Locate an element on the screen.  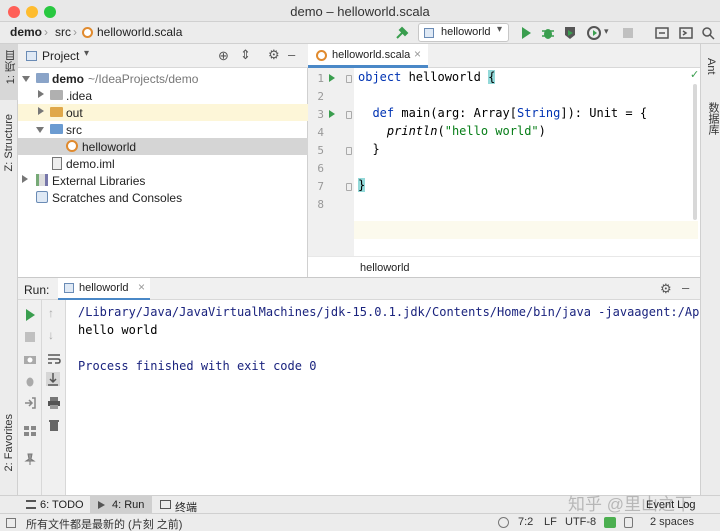
soft-wrap-icon is located at coordinates (54, 359).